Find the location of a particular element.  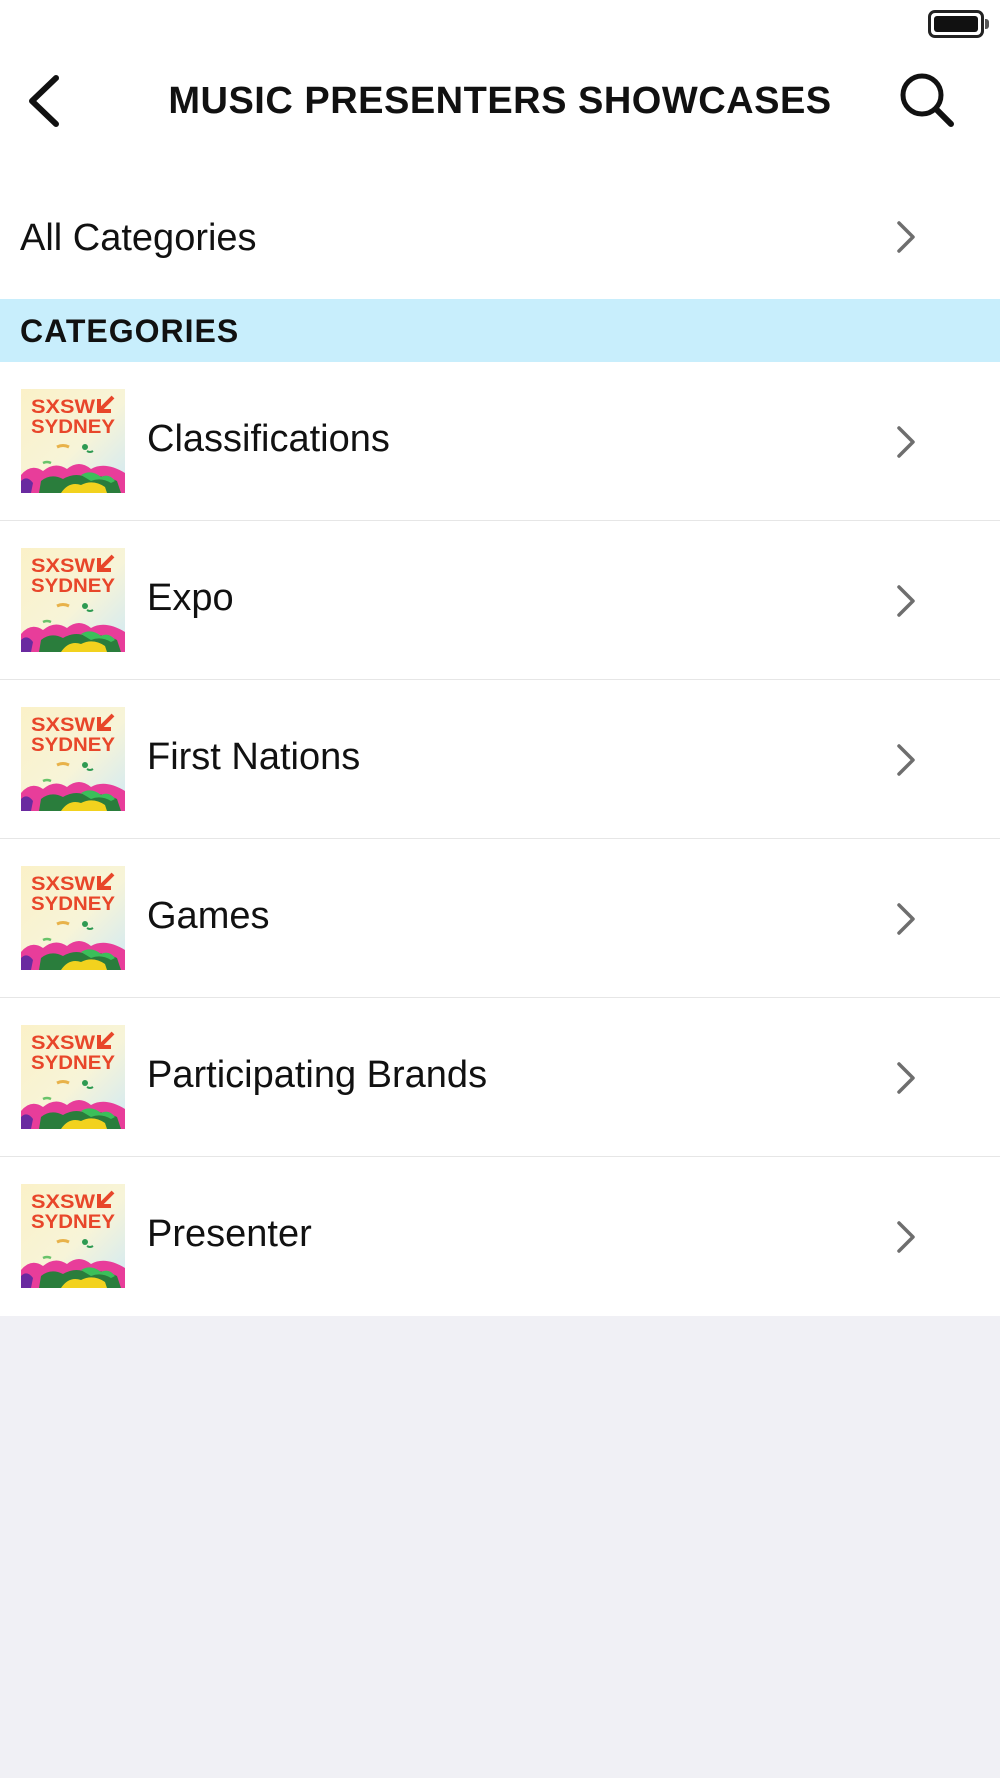

list-item-presenter: SXSW SYDNEY Presenter is located at coordinates (500, 1236).